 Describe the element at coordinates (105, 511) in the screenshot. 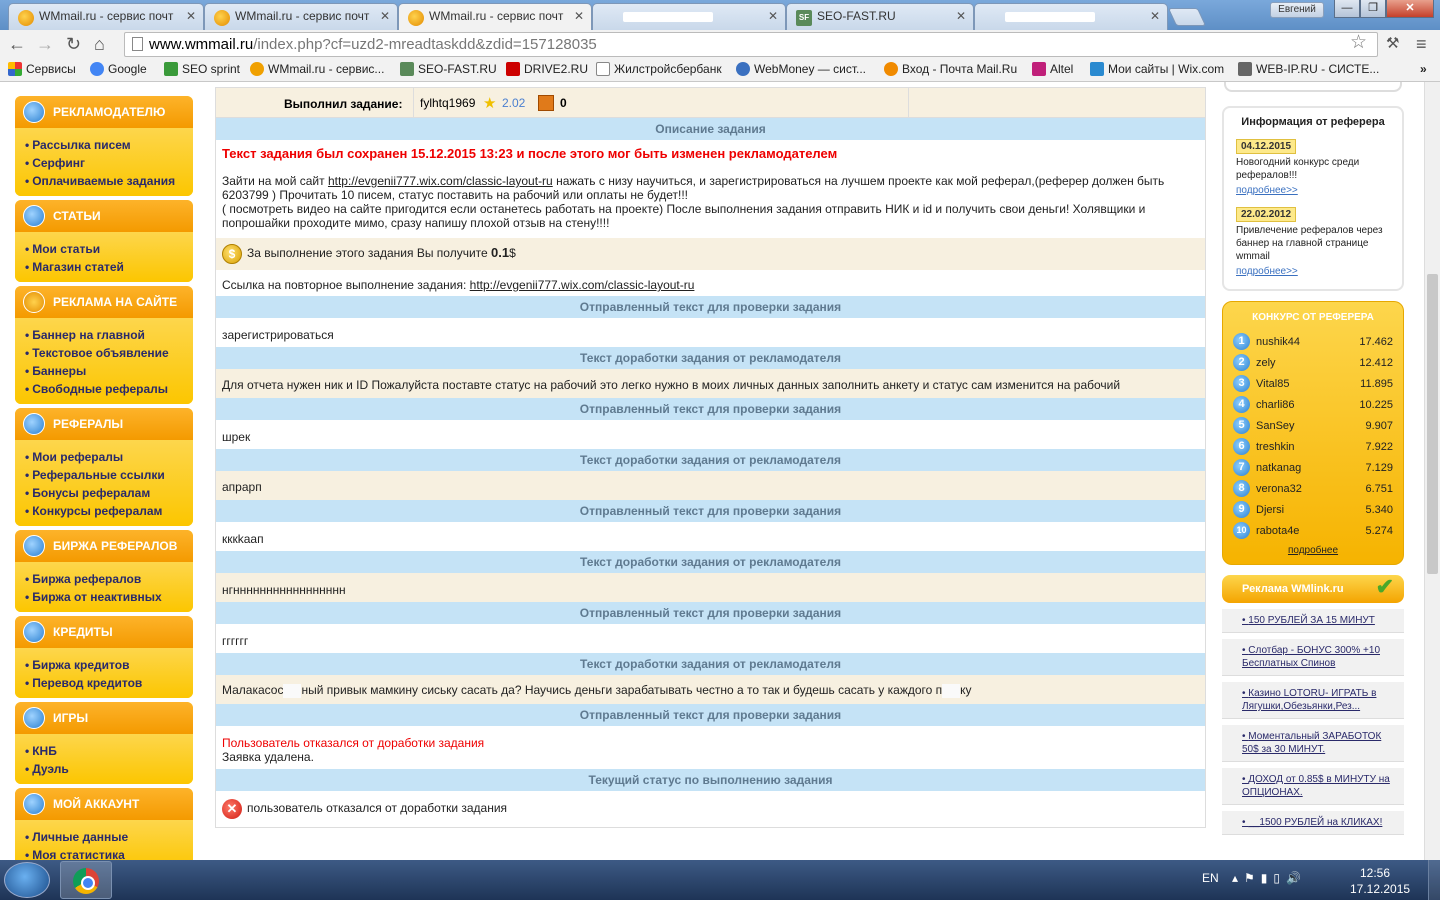

I see `sidebar-item-referral-contests: Конкурсы рефералам` at that location.